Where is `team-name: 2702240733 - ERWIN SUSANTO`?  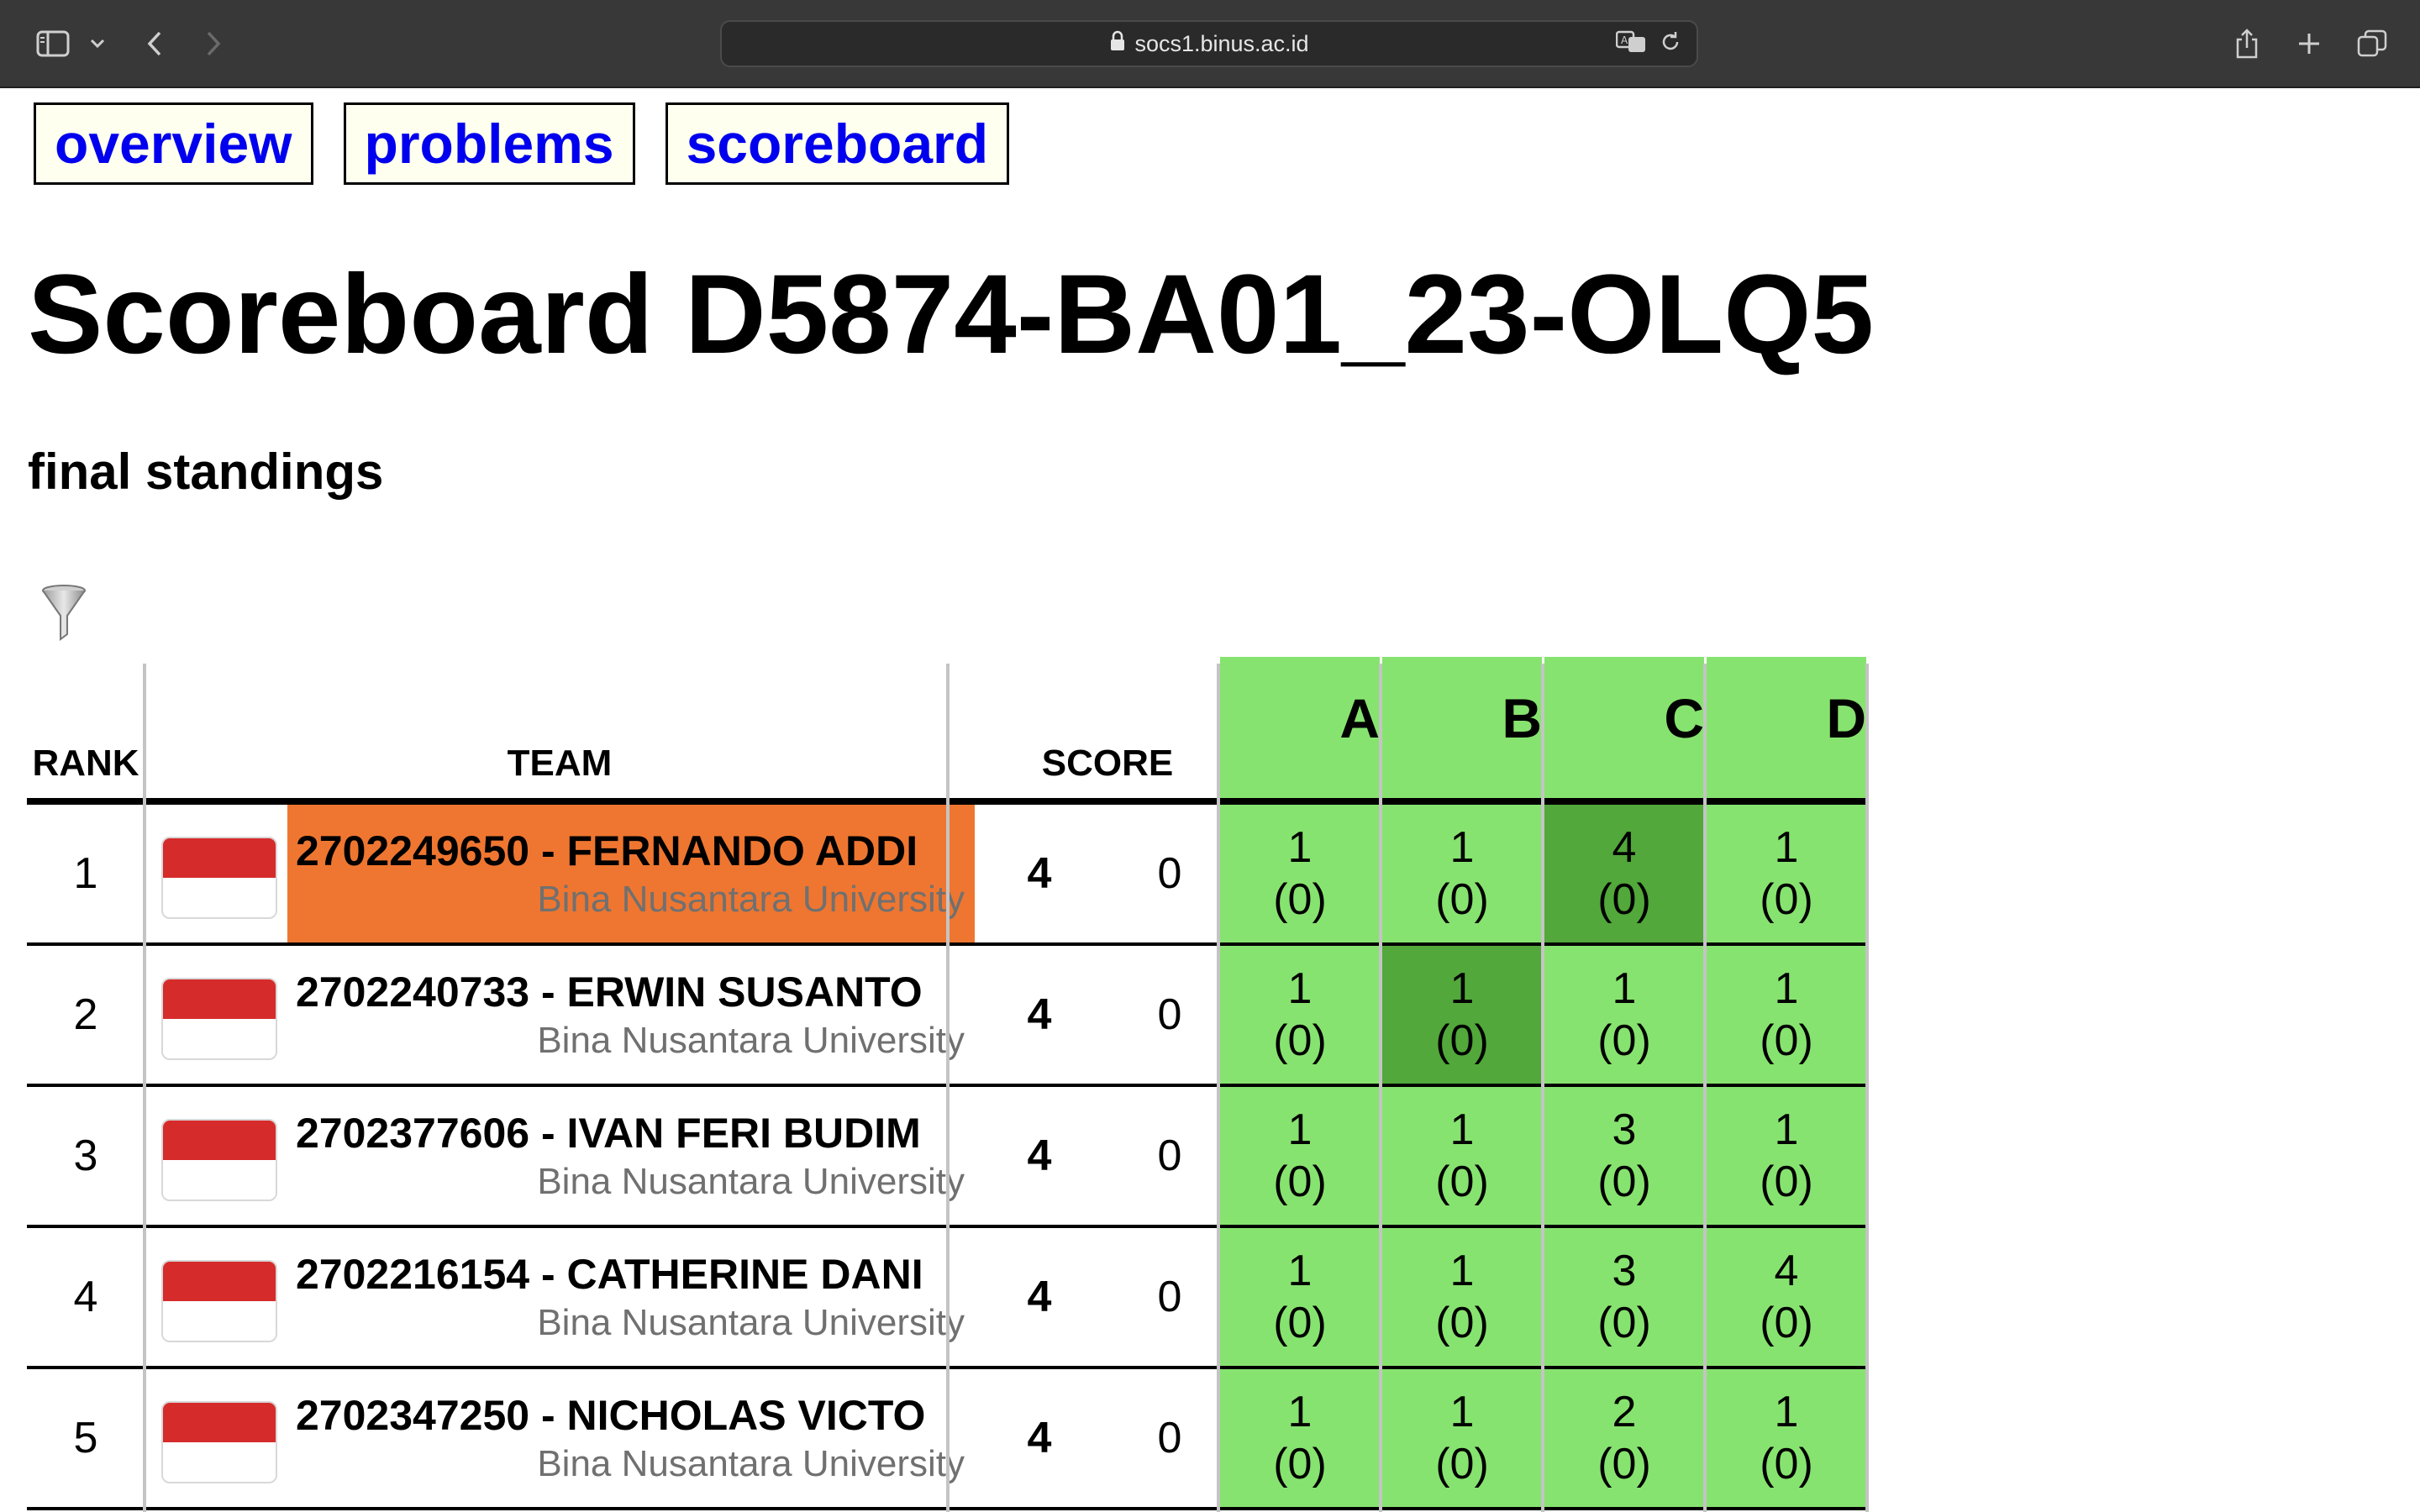
team-name: 2702240733 - ERWIN SUSANTO is located at coordinates (609, 992).